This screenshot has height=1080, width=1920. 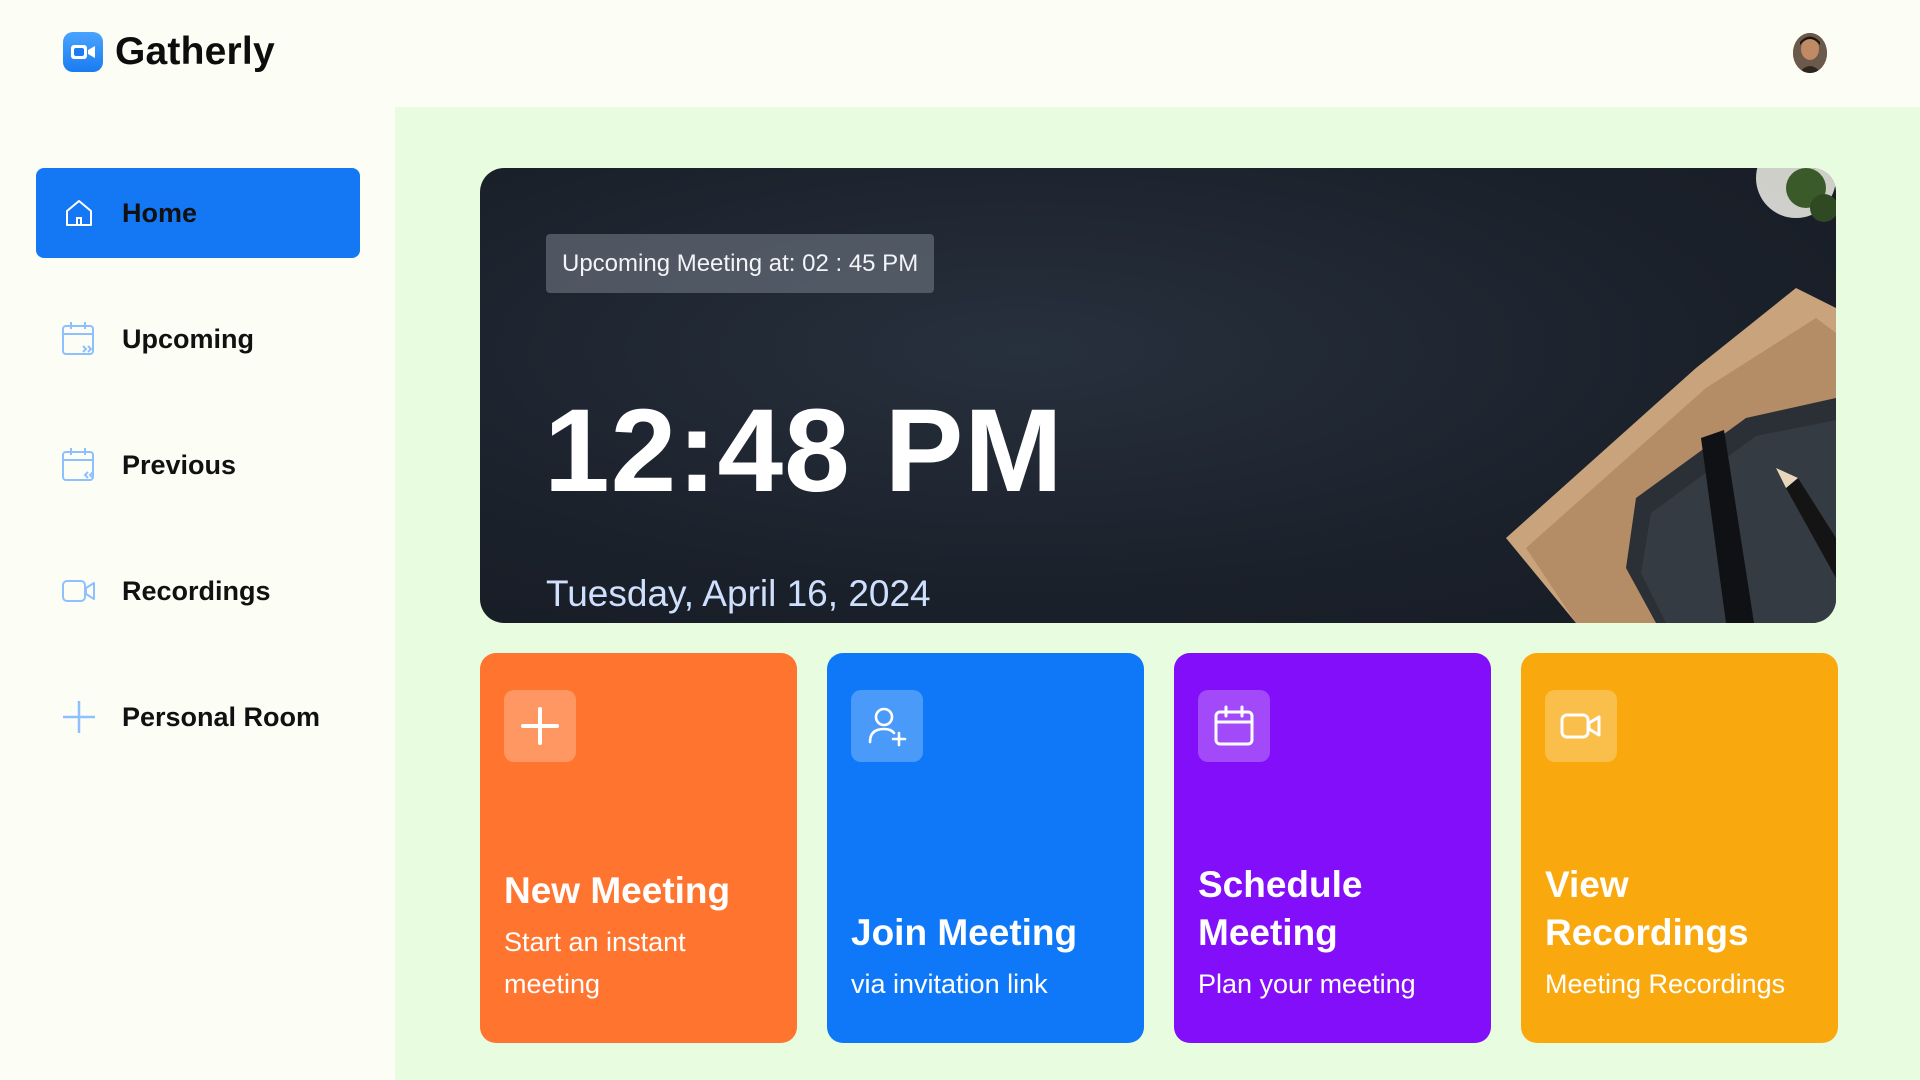 I want to click on join-meeting-card: Join Meeting via invitation link, so click(x=985, y=848).